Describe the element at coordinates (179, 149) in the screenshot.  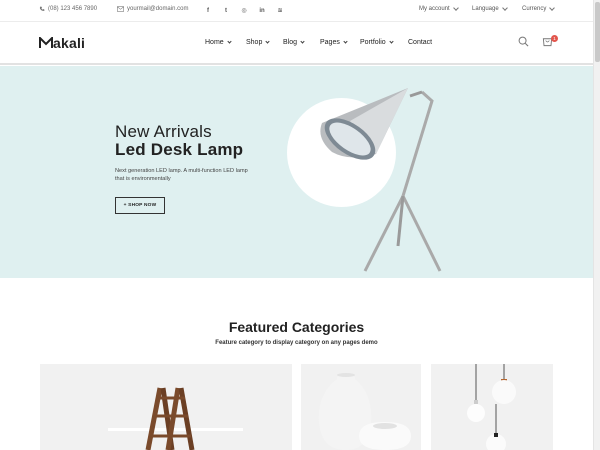
I see `hero-title-line2: Led Desk Lamp` at that location.